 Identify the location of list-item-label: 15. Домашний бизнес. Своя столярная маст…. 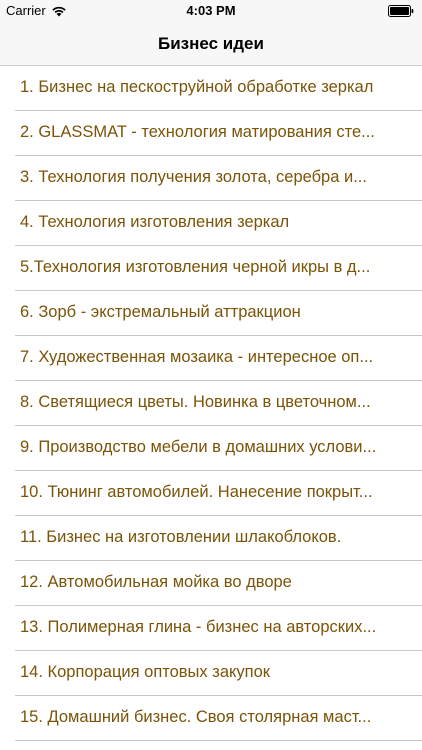
(196, 717).